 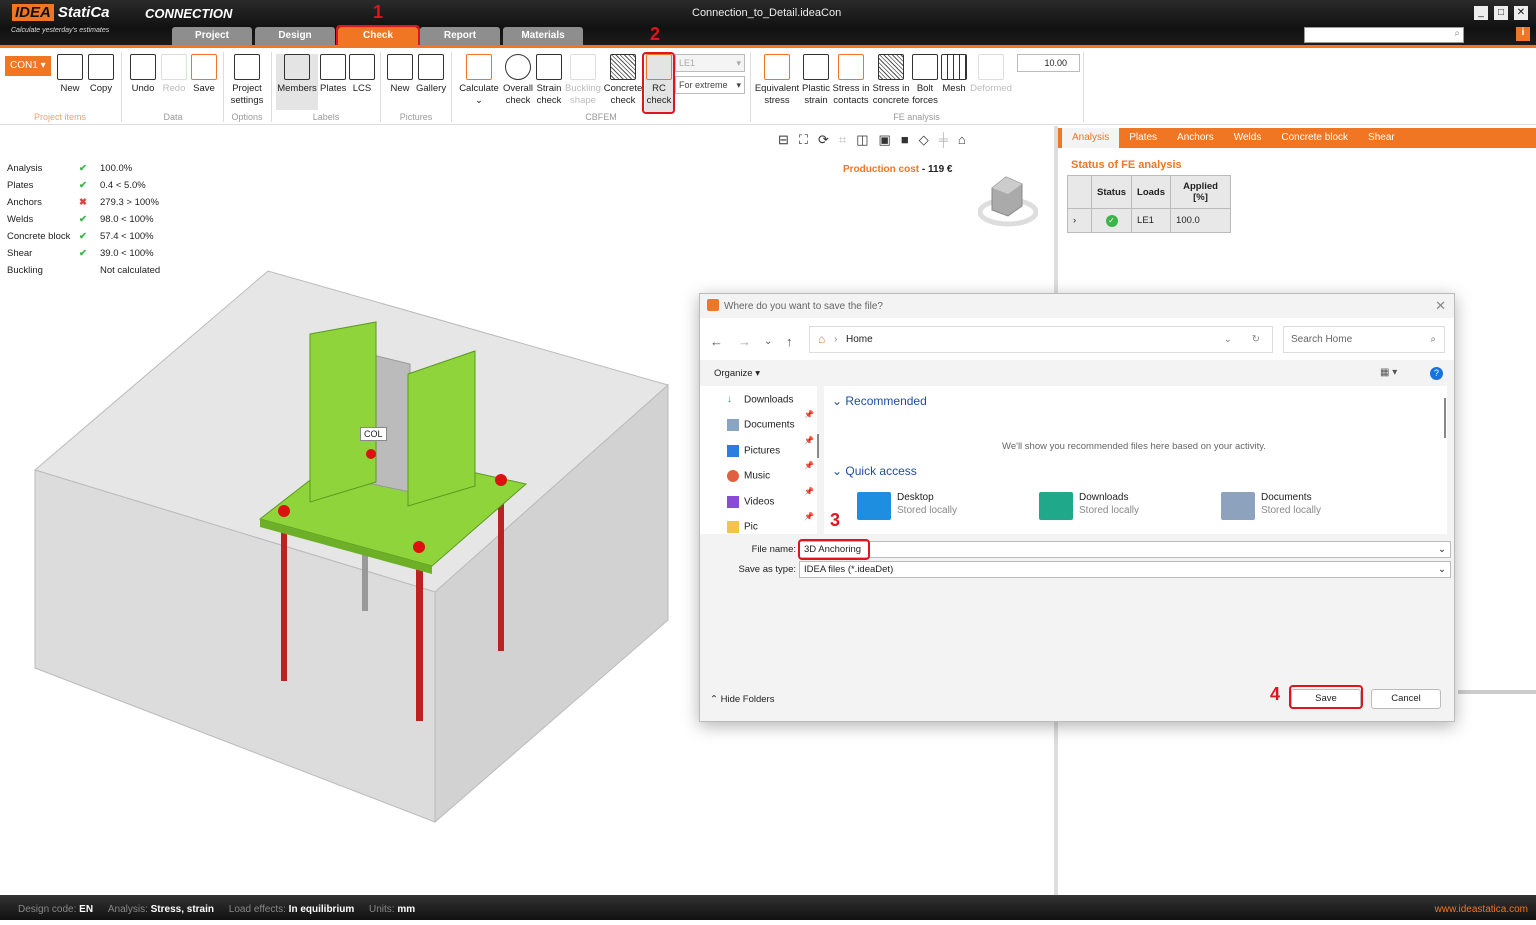 What do you see at coordinates (297, 82) in the screenshot?
I see `members-button: Members` at bounding box center [297, 82].